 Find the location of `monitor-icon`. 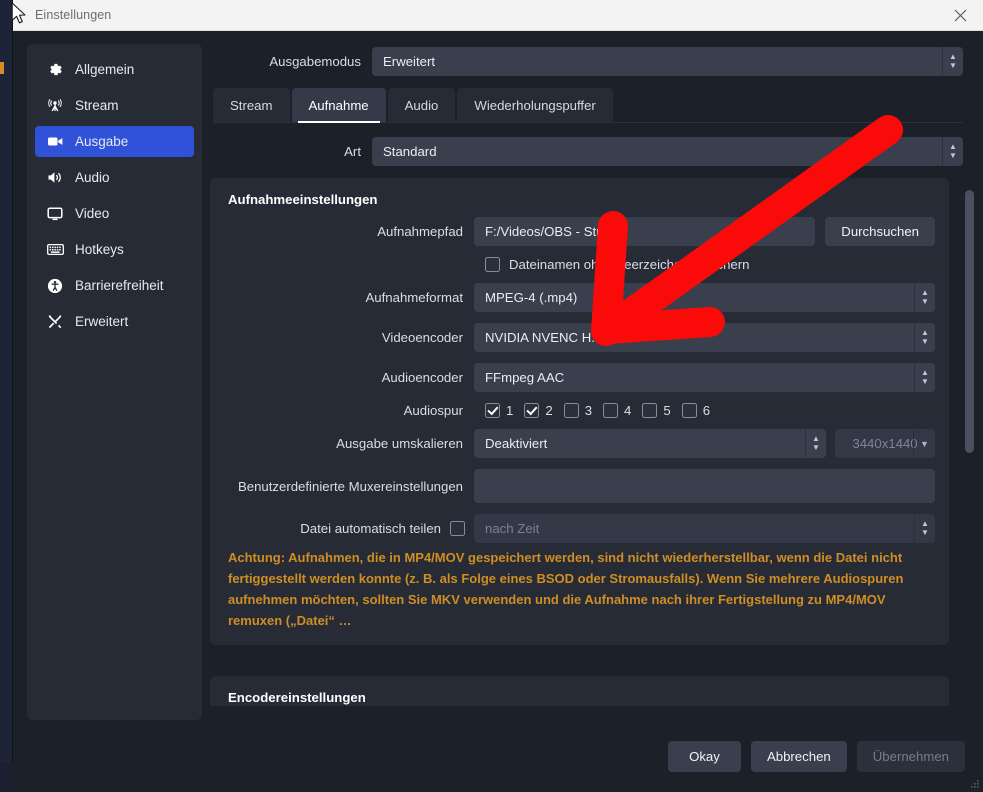

monitor-icon is located at coordinates (55, 214).